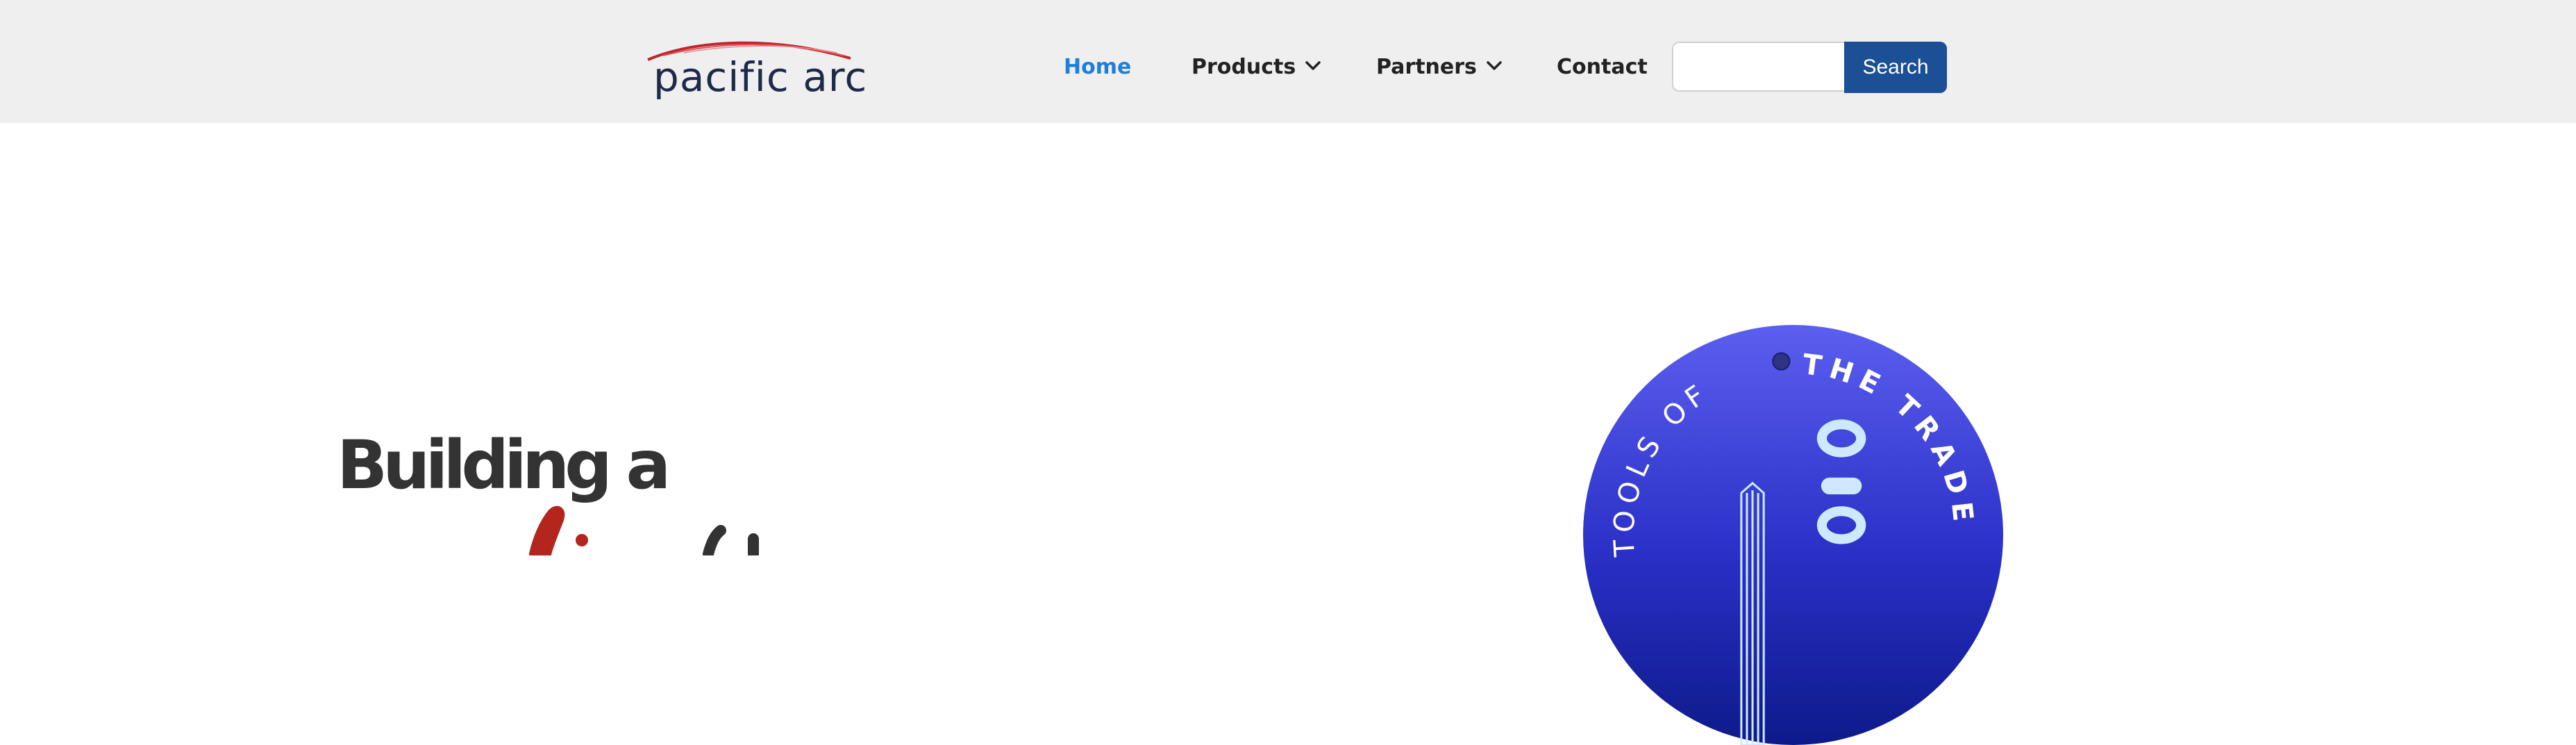 This screenshot has width=2576, height=745. I want to click on brand-logo: pacific arc, so click(754, 68).